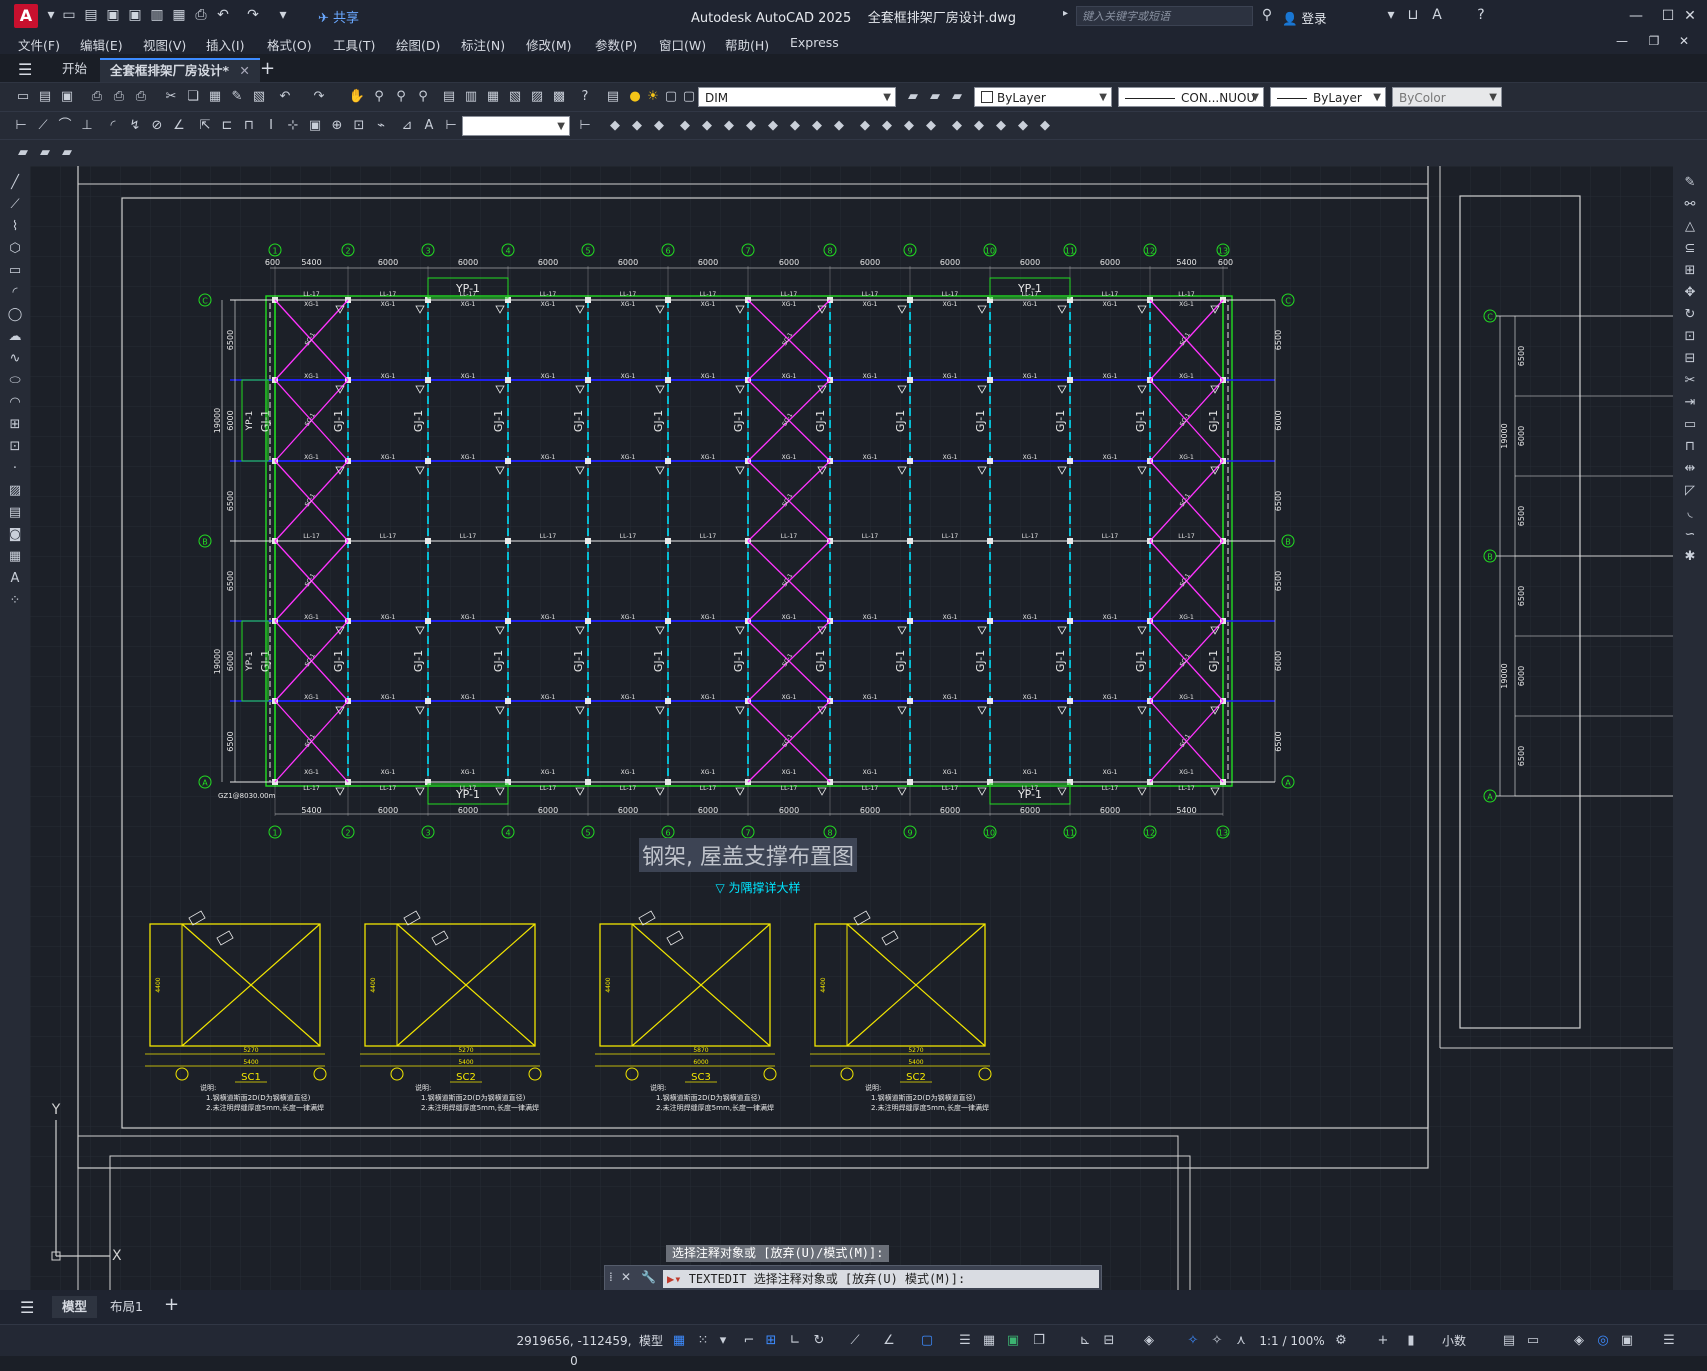 The image size is (1707, 1371). I want to click on center-mark-icon: ⊕, so click(337, 126).